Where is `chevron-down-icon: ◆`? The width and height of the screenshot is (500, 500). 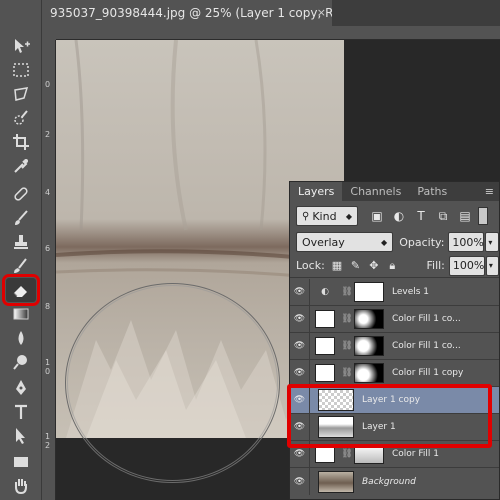 chevron-down-icon: ◆ is located at coordinates (348, 216).